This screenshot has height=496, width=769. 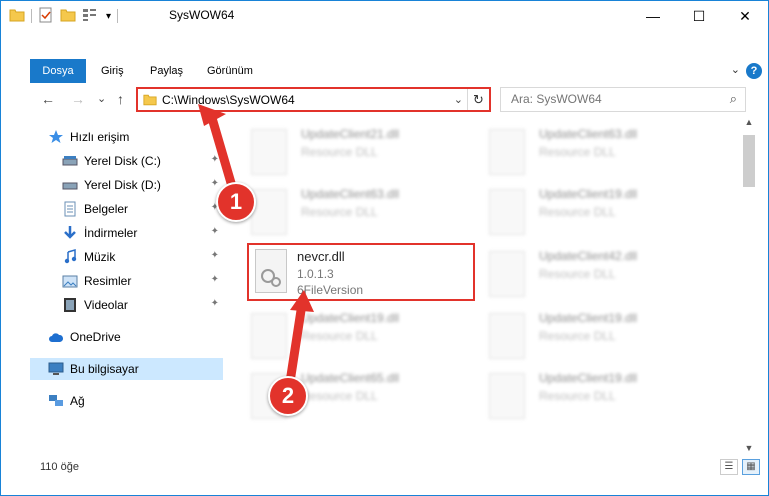 What do you see at coordinates (58, 71) in the screenshot?
I see `tab-file: Dosya` at bounding box center [58, 71].